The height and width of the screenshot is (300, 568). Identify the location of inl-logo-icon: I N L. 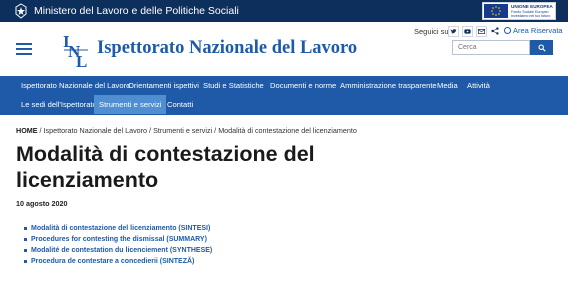
(76, 50).